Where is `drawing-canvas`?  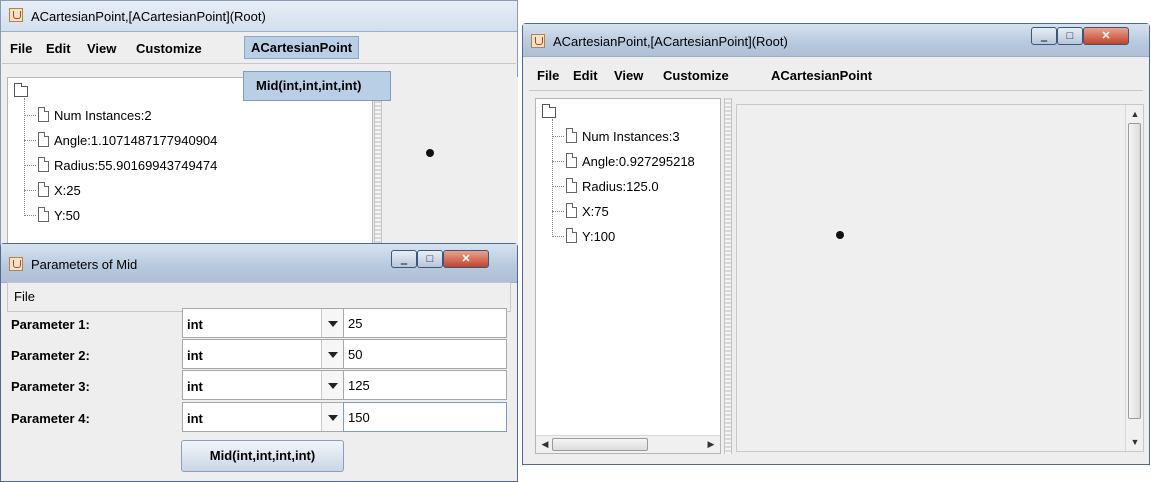
drawing-canvas is located at coordinates (451, 164).